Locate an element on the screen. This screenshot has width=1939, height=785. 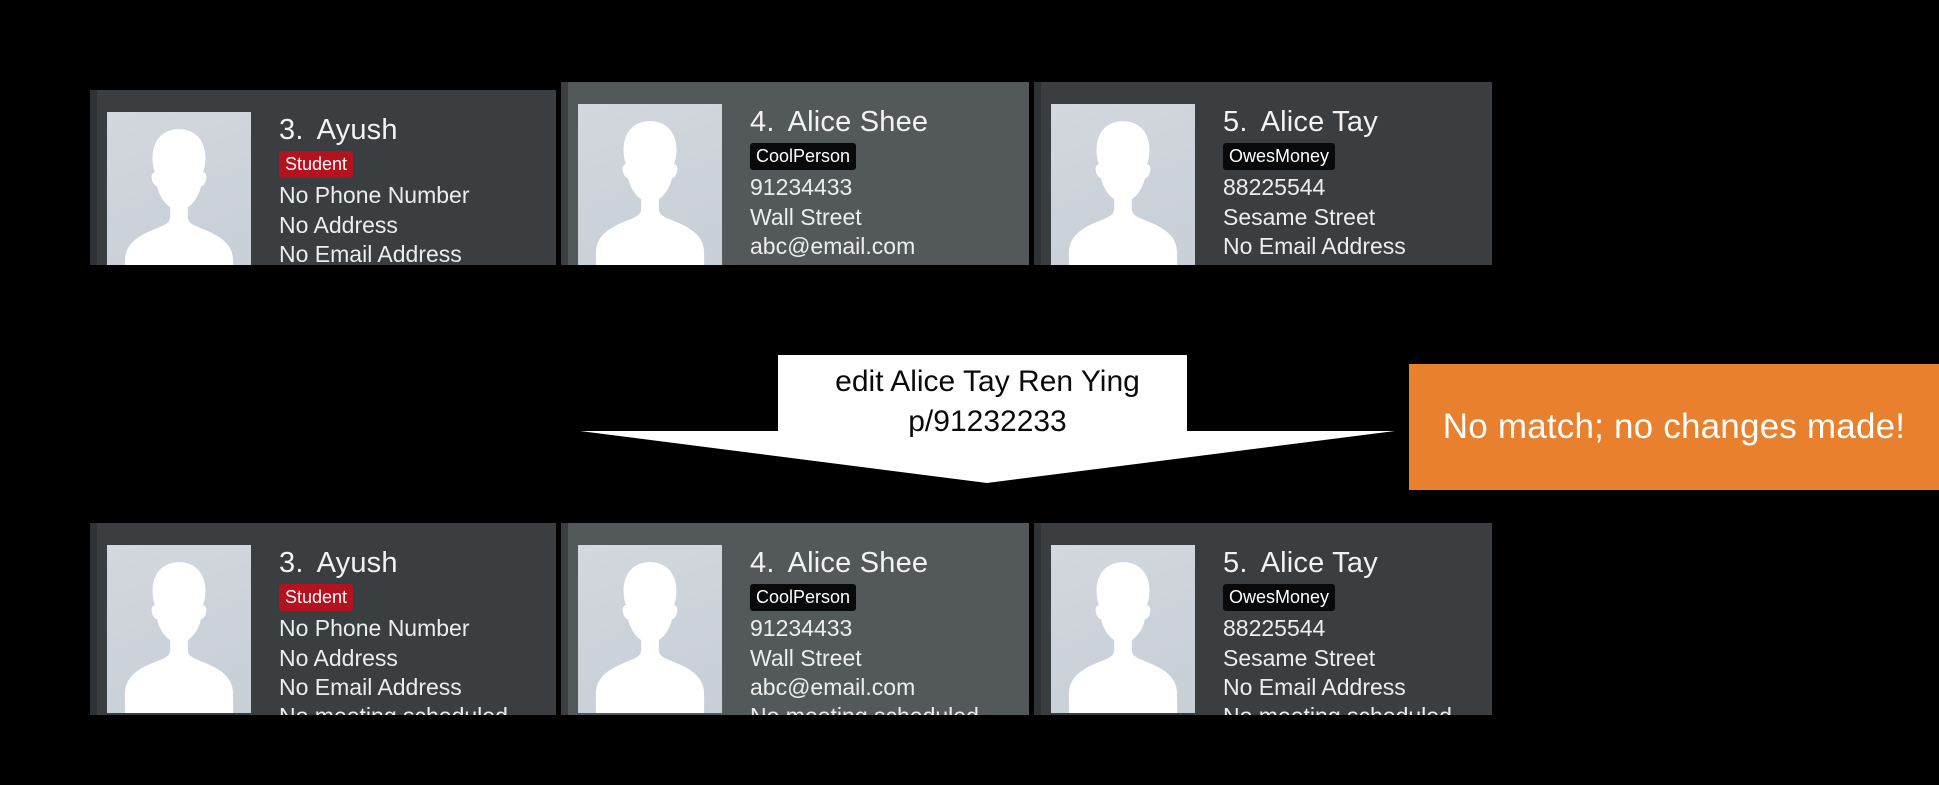
status-banner: No match; no changes made! is located at coordinates (1674, 427).